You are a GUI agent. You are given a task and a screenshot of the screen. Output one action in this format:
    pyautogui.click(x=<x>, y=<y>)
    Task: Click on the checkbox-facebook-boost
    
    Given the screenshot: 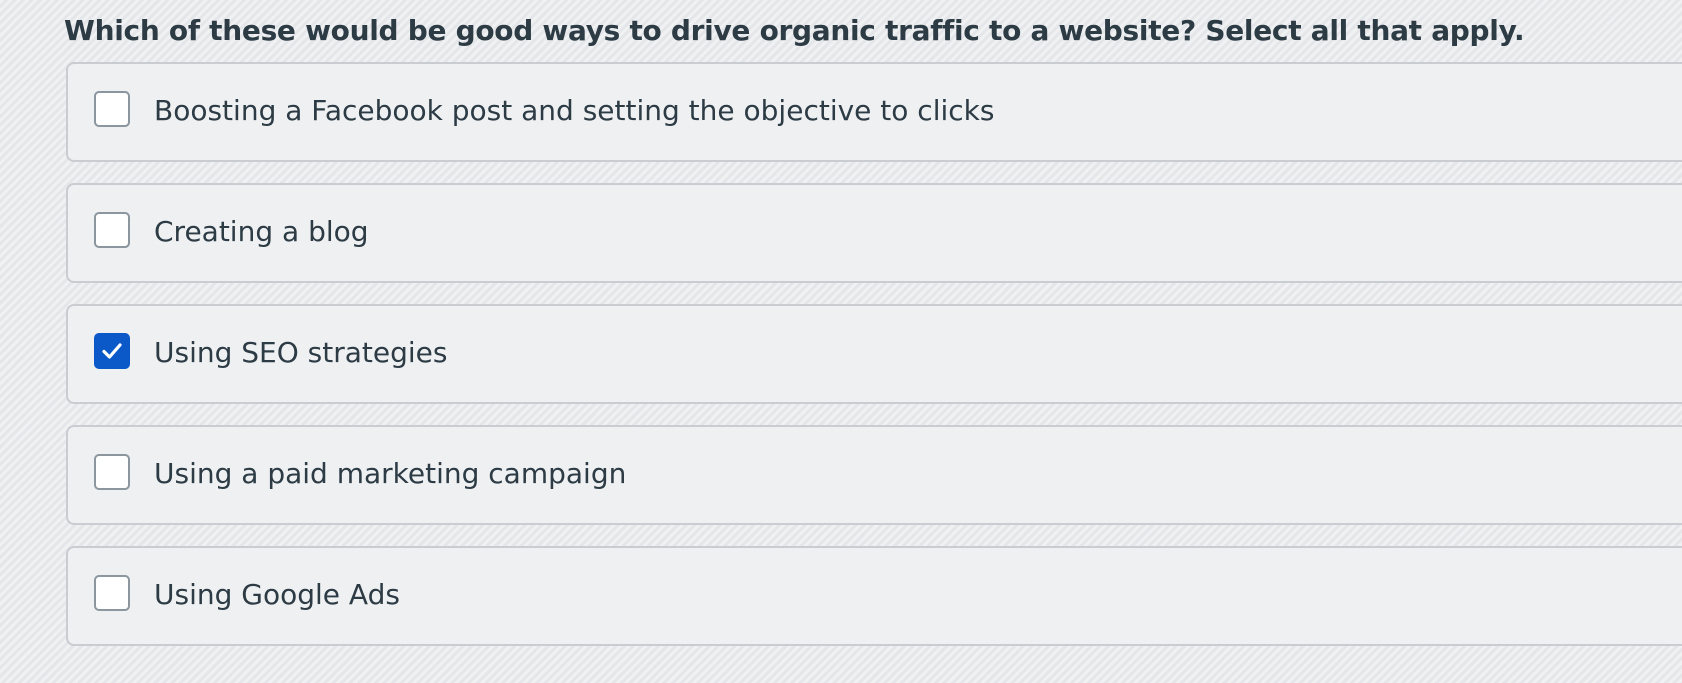 What is the action you would take?
    pyautogui.click(x=112, y=109)
    